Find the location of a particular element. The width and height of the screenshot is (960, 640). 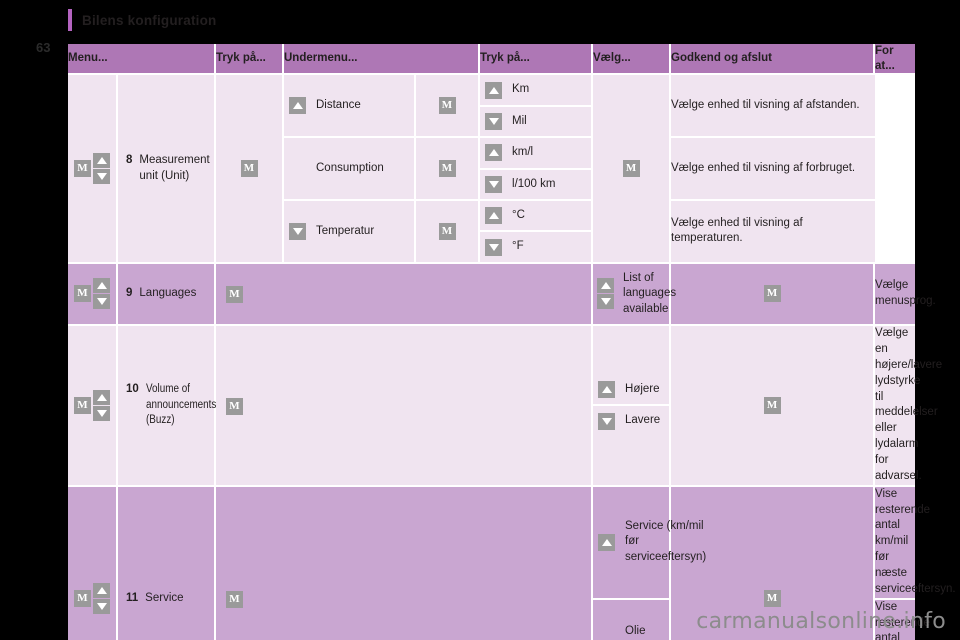

submenu-3-icon-wrap is located at coordinates (298, 231).